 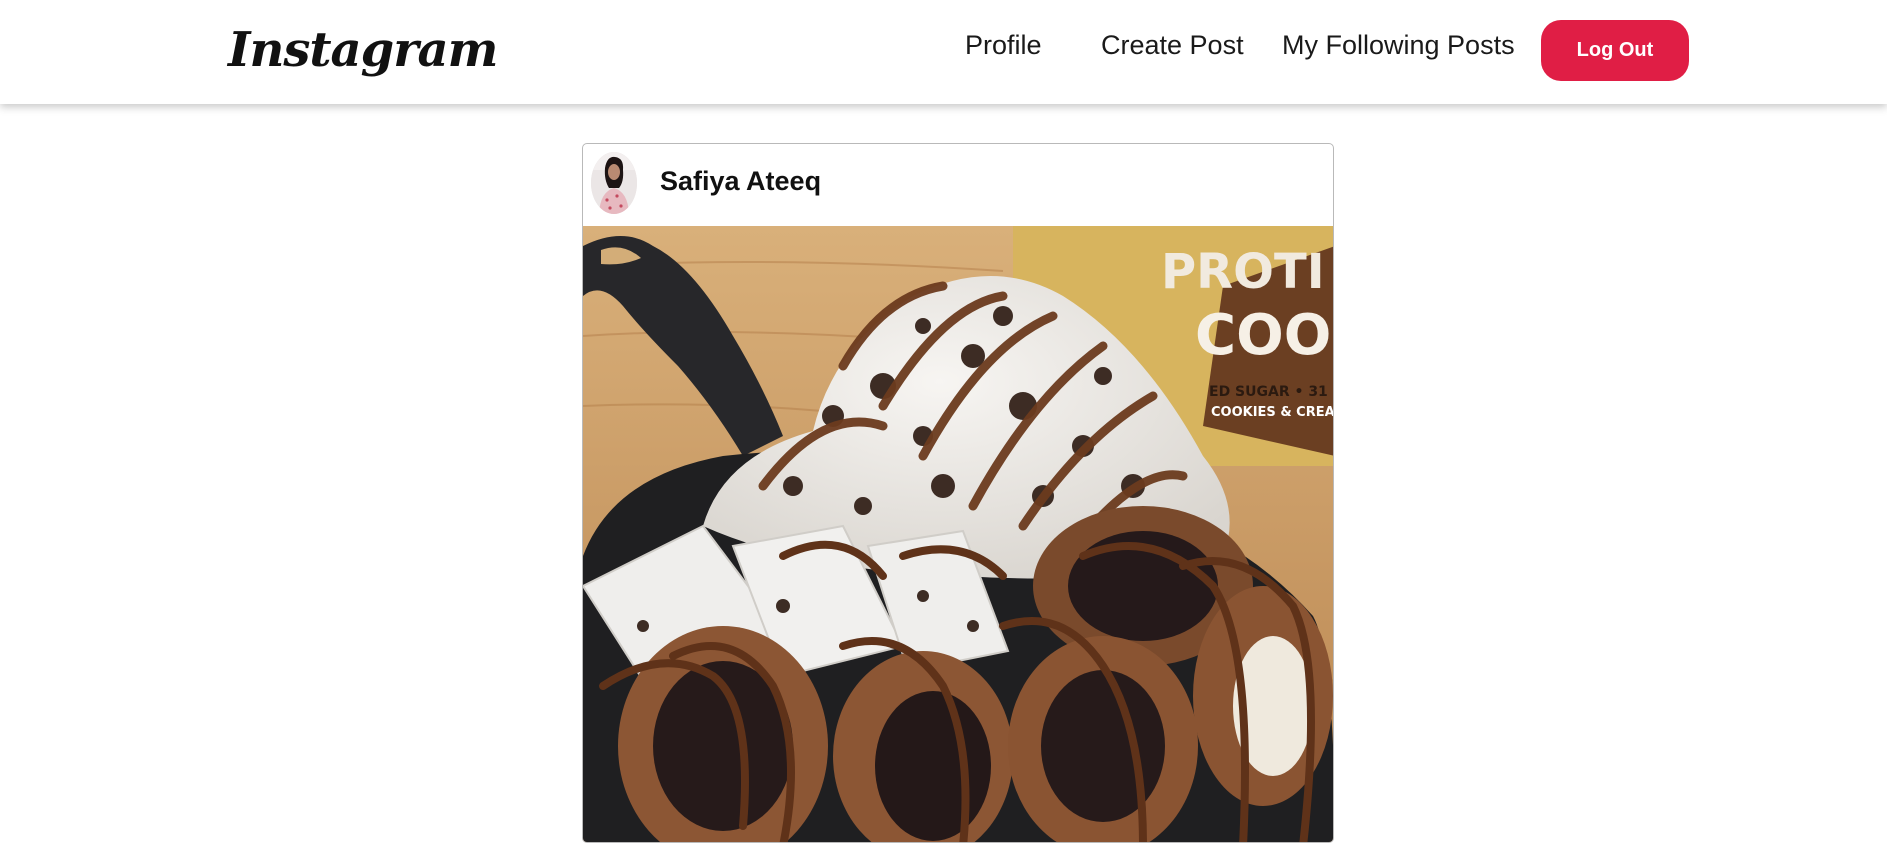 I want to click on nav-create-post-link: Create Post, so click(x=1172, y=45).